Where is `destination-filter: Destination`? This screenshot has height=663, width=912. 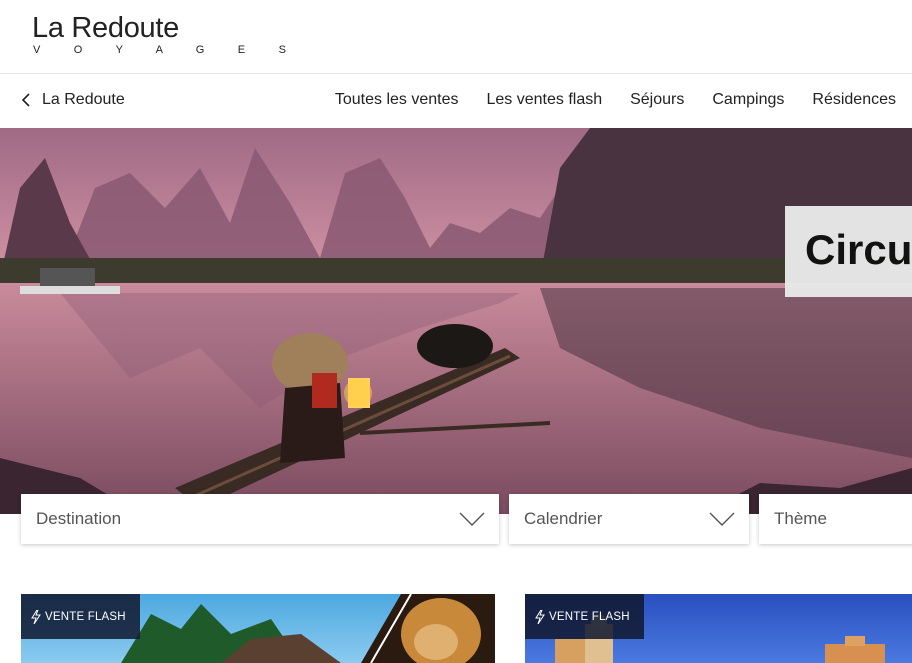 destination-filter: Destination is located at coordinates (260, 519).